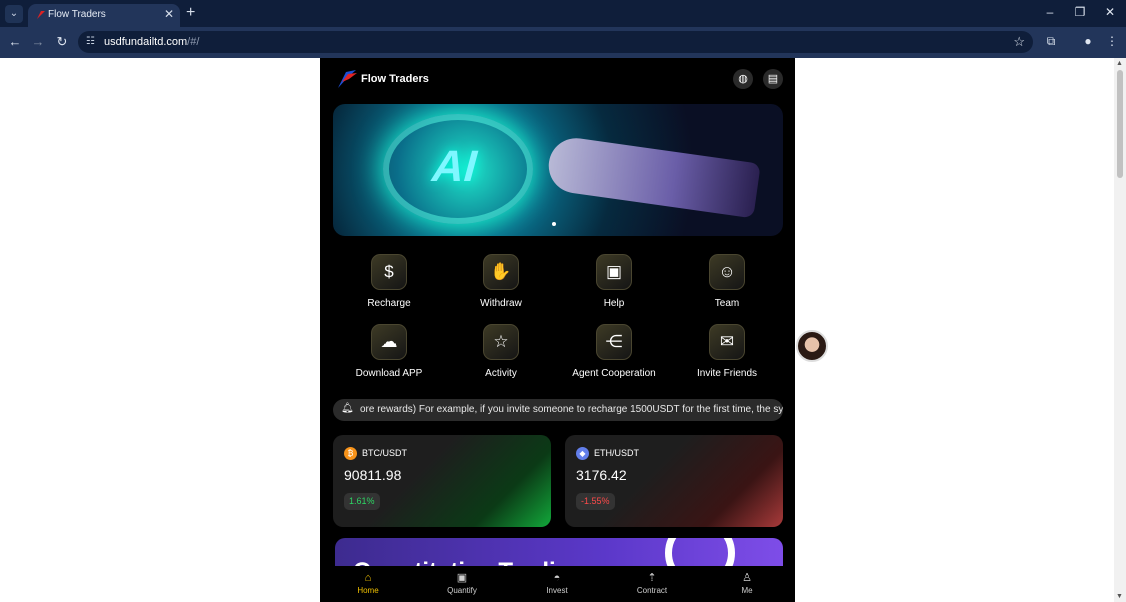 This screenshot has width=1126, height=602. What do you see at coordinates (389, 272) in the screenshot?
I see `dollar-circle-icon: $` at bounding box center [389, 272].